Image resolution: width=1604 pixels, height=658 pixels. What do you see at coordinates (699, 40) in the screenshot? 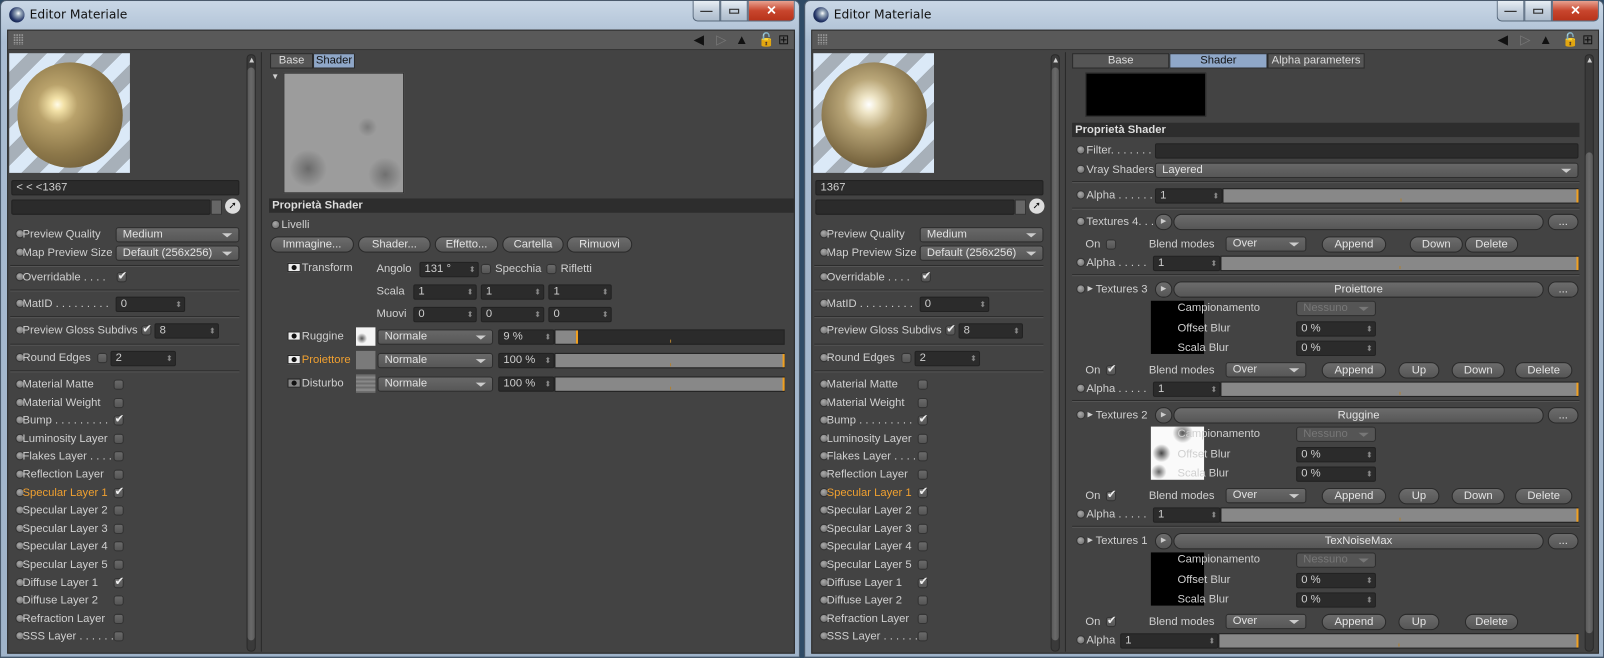
I see `back-arrow-icon: ◀` at bounding box center [699, 40].